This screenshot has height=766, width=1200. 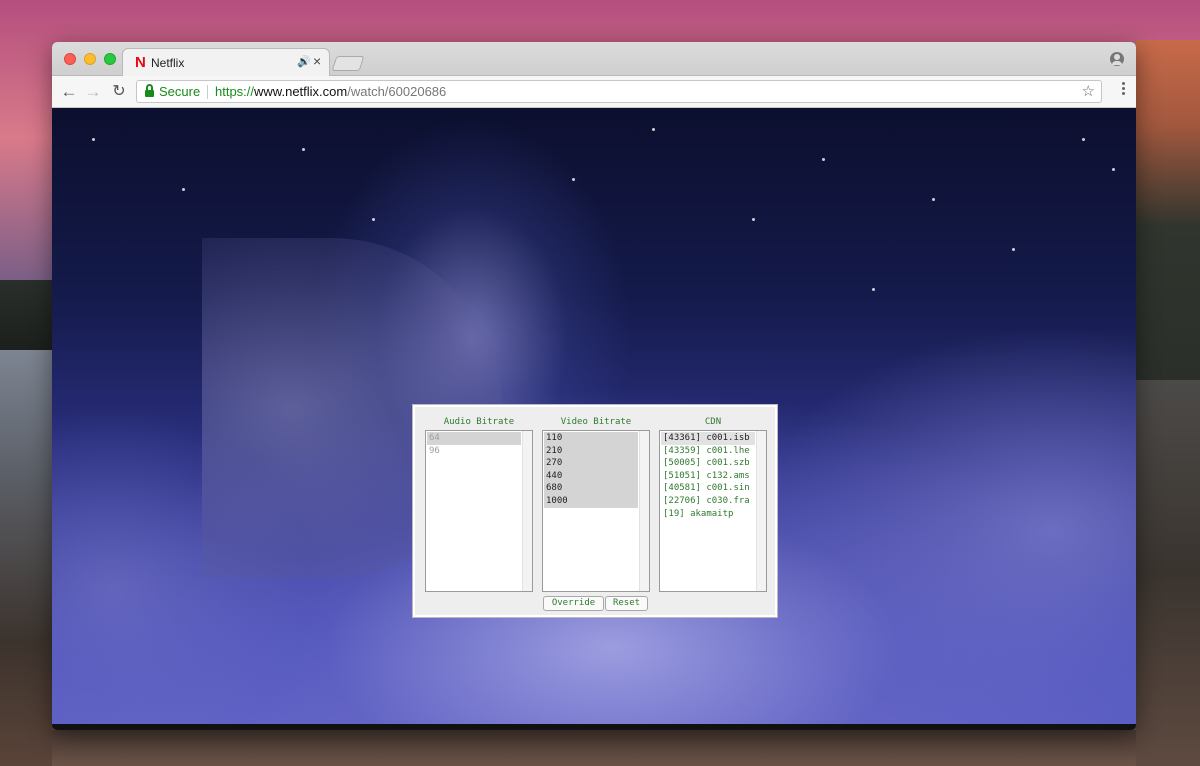 I want to click on bookmark-star-icon: ☆, so click(x=1088, y=91).